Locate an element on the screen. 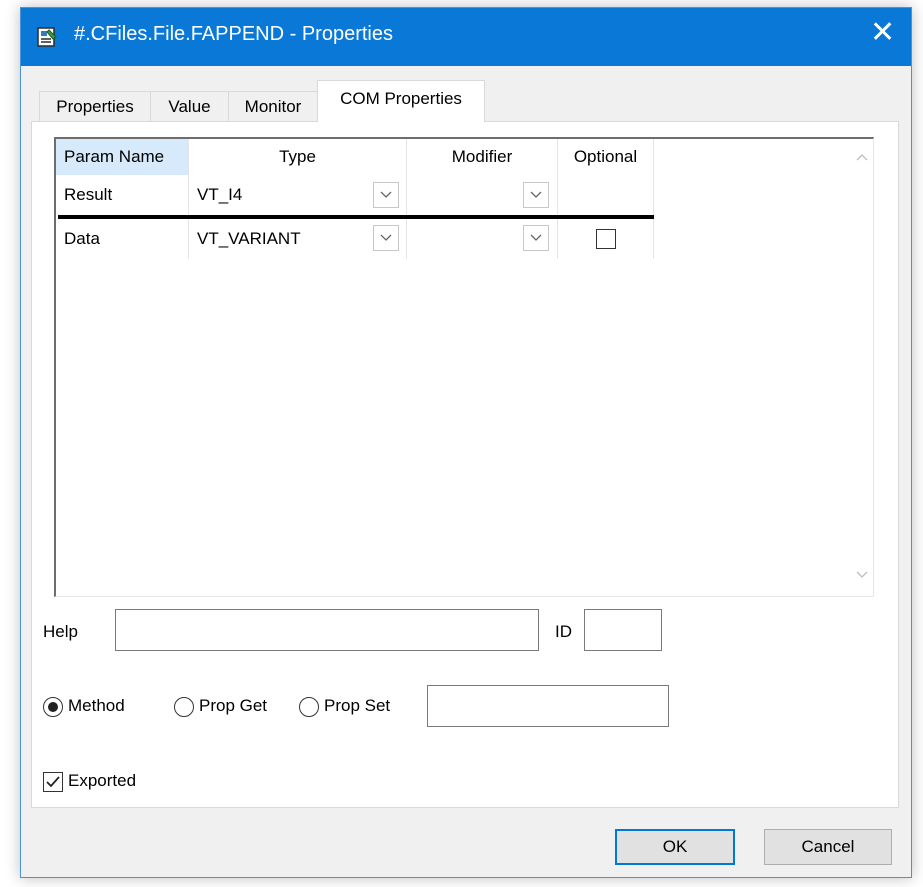 The height and width of the screenshot is (887, 923). scroll-up-icon is located at coordinates (862, 157).